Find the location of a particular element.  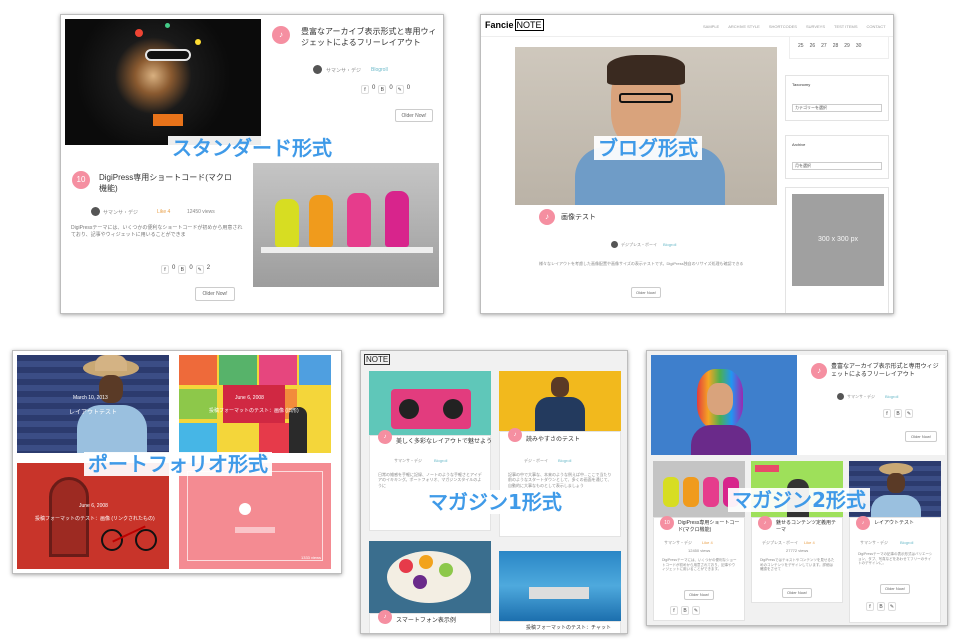

card-title: 投稿フォーマットのテスト：チャット is located at coordinates (568, 628).